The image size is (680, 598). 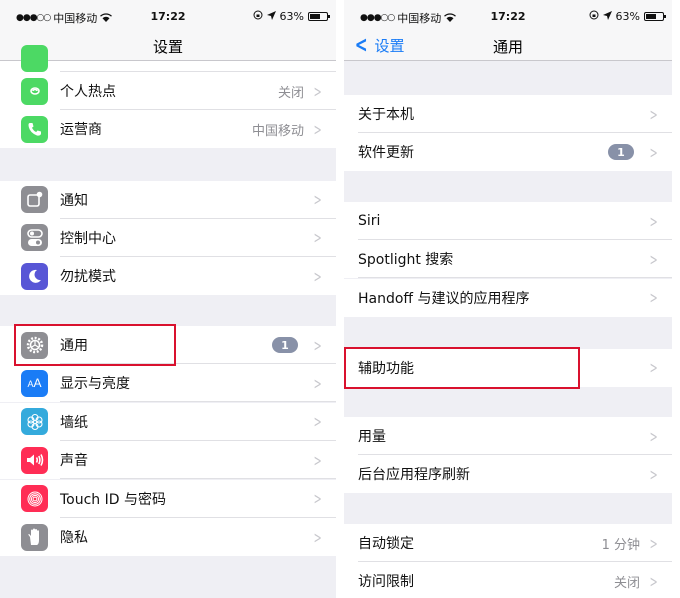 I want to click on navigation-bar: < 设置 通用, so click(x=508, y=45).